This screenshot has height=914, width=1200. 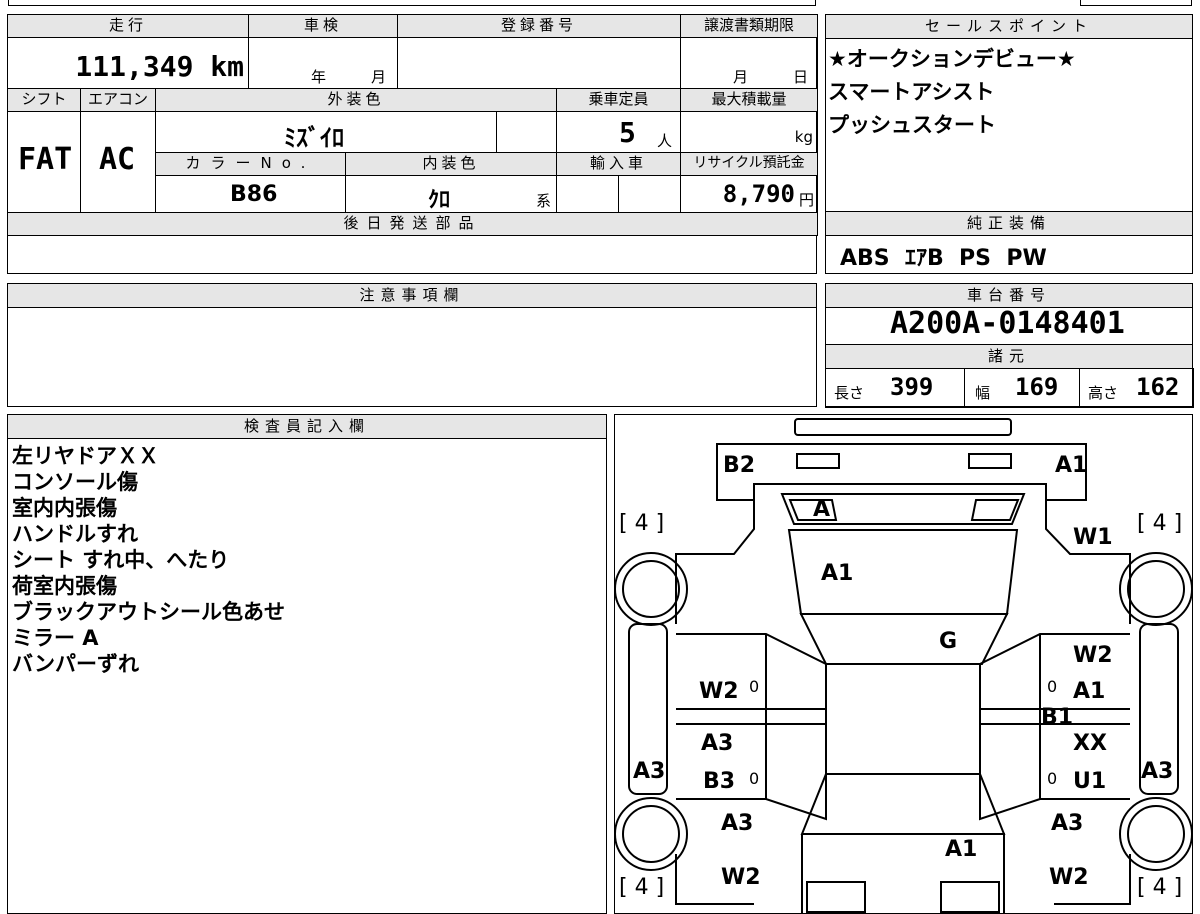 I want to click on color-no-value: B86, so click(x=254, y=194).